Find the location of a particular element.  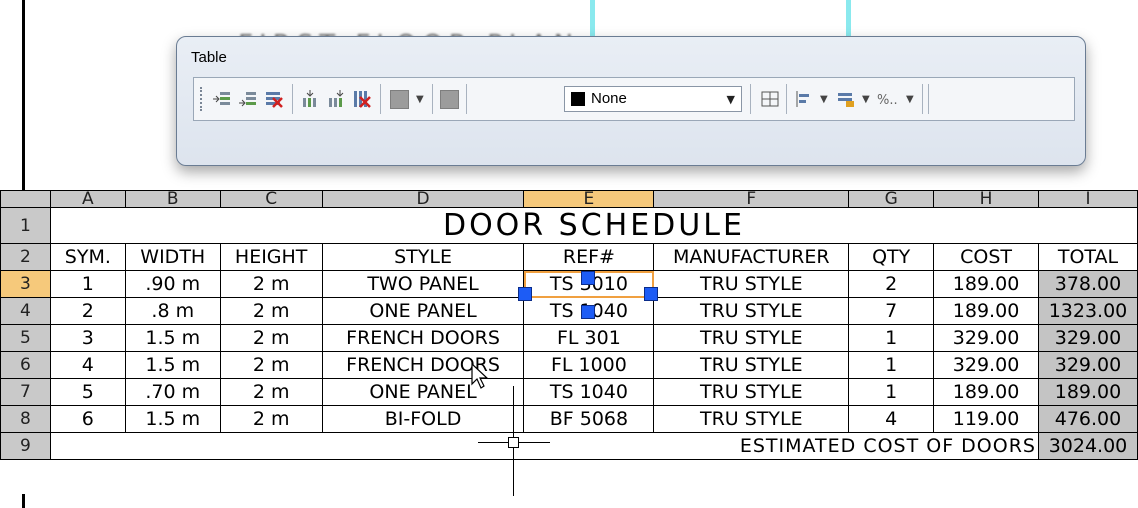

row-number: 5 is located at coordinates (25, 338).